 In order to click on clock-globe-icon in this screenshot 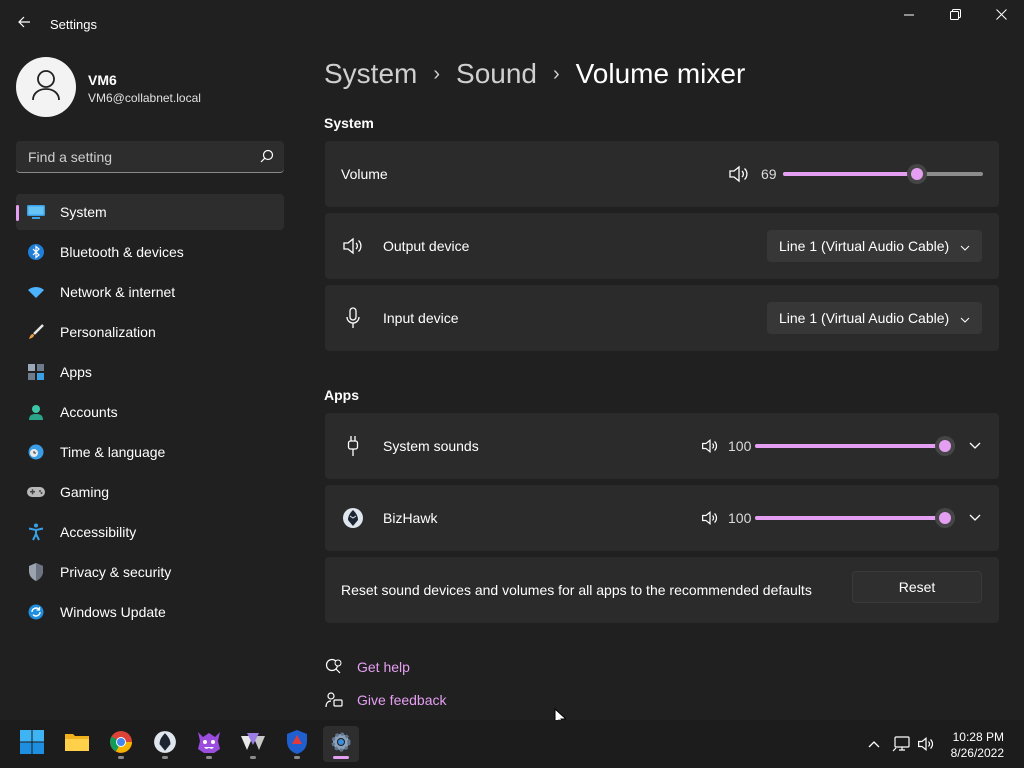, I will do `click(36, 452)`.